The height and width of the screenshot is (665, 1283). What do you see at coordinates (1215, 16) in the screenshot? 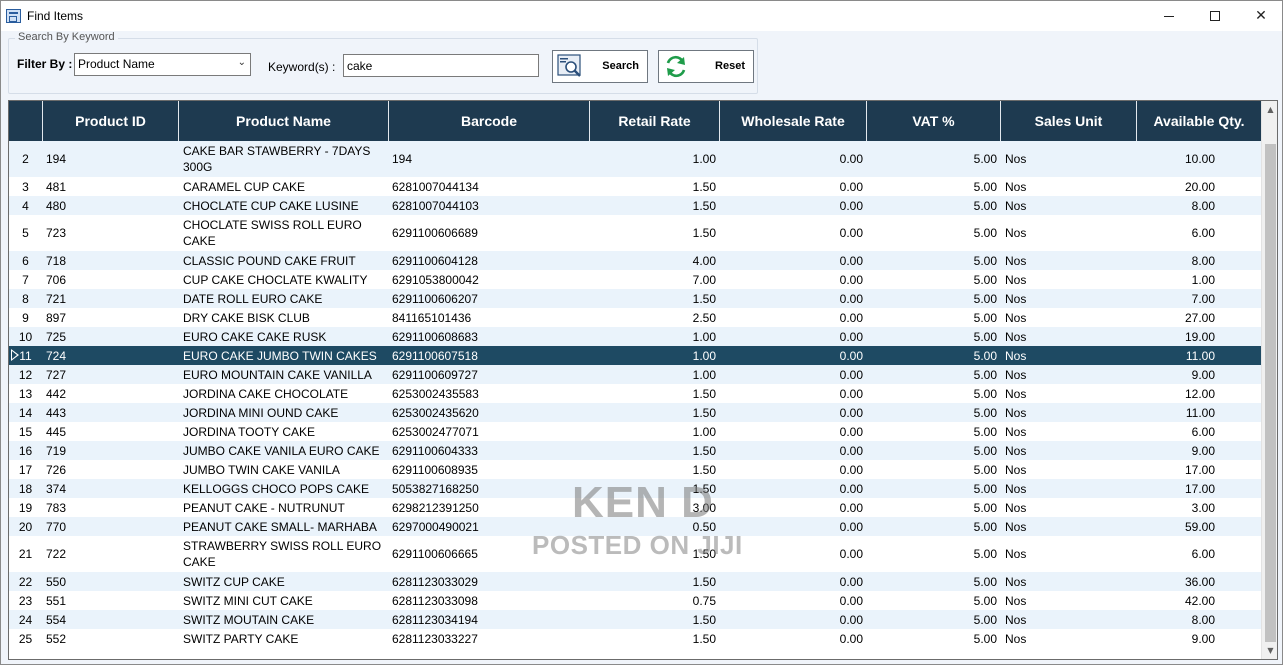
I see `maximize-button` at bounding box center [1215, 16].